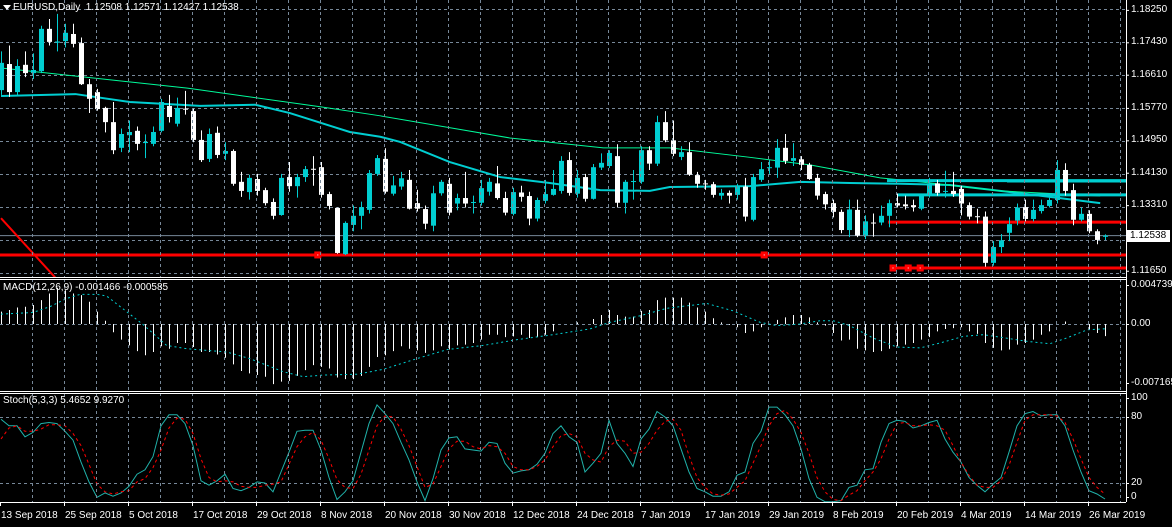  I want to click on triangle-down-icon, so click(7, 7).